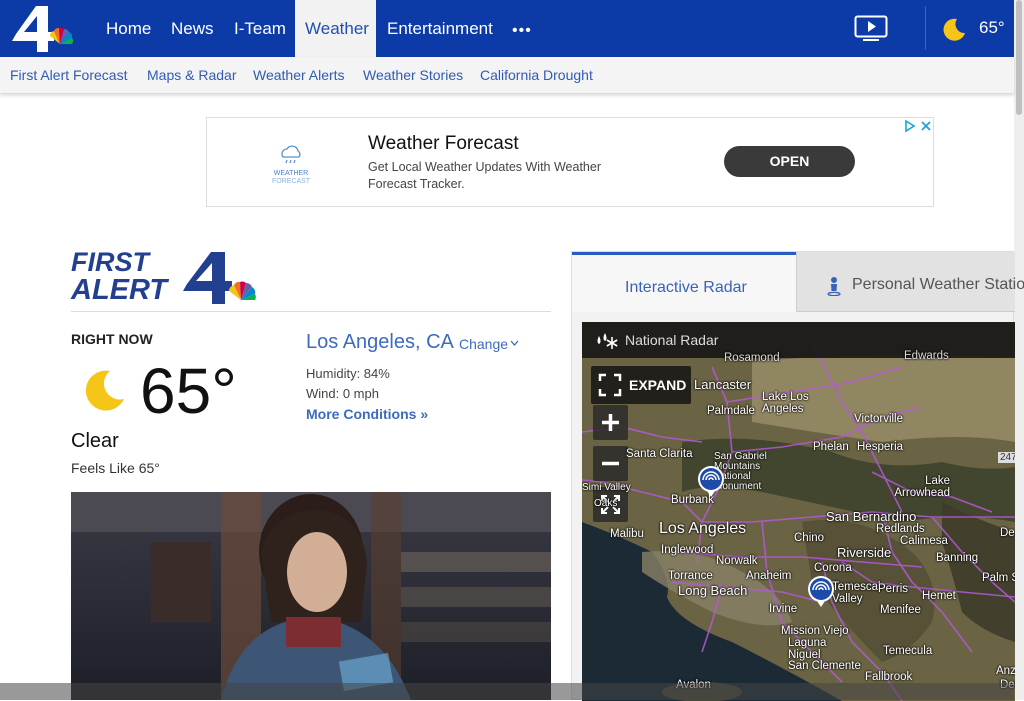 This screenshot has width=1024, height=701. Describe the element at coordinates (413, 75) in the screenshot. I see `subnav-weather-stories: Weather Stories` at that location.